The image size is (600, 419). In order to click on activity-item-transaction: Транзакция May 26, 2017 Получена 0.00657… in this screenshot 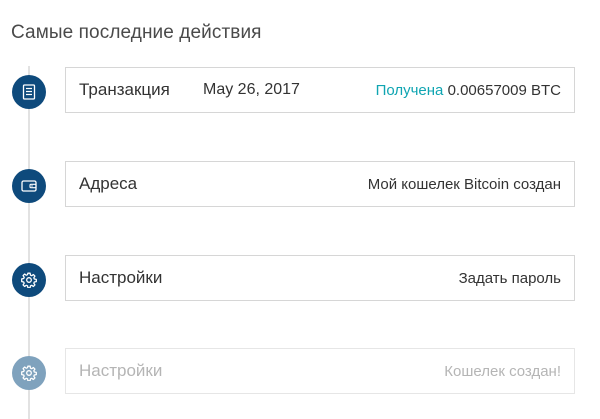, I will do `click(300, 91)`.